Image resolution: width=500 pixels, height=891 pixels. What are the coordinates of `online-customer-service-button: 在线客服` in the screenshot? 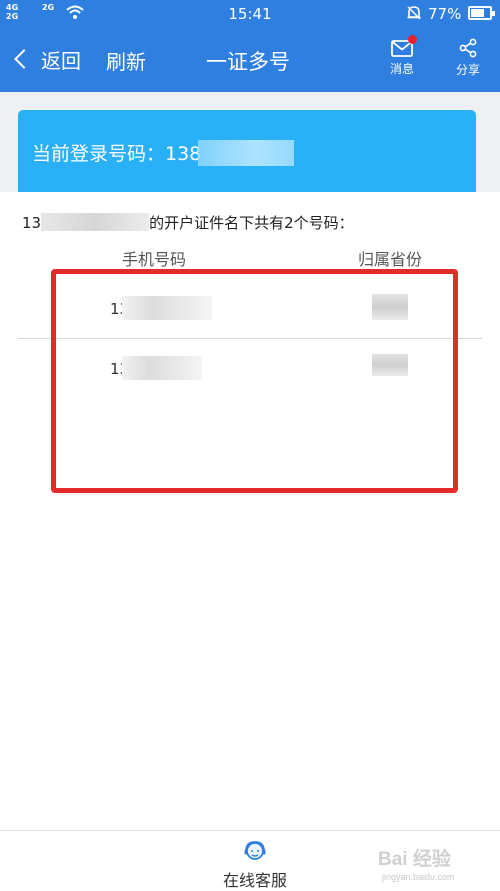 It's located at (255, 865).